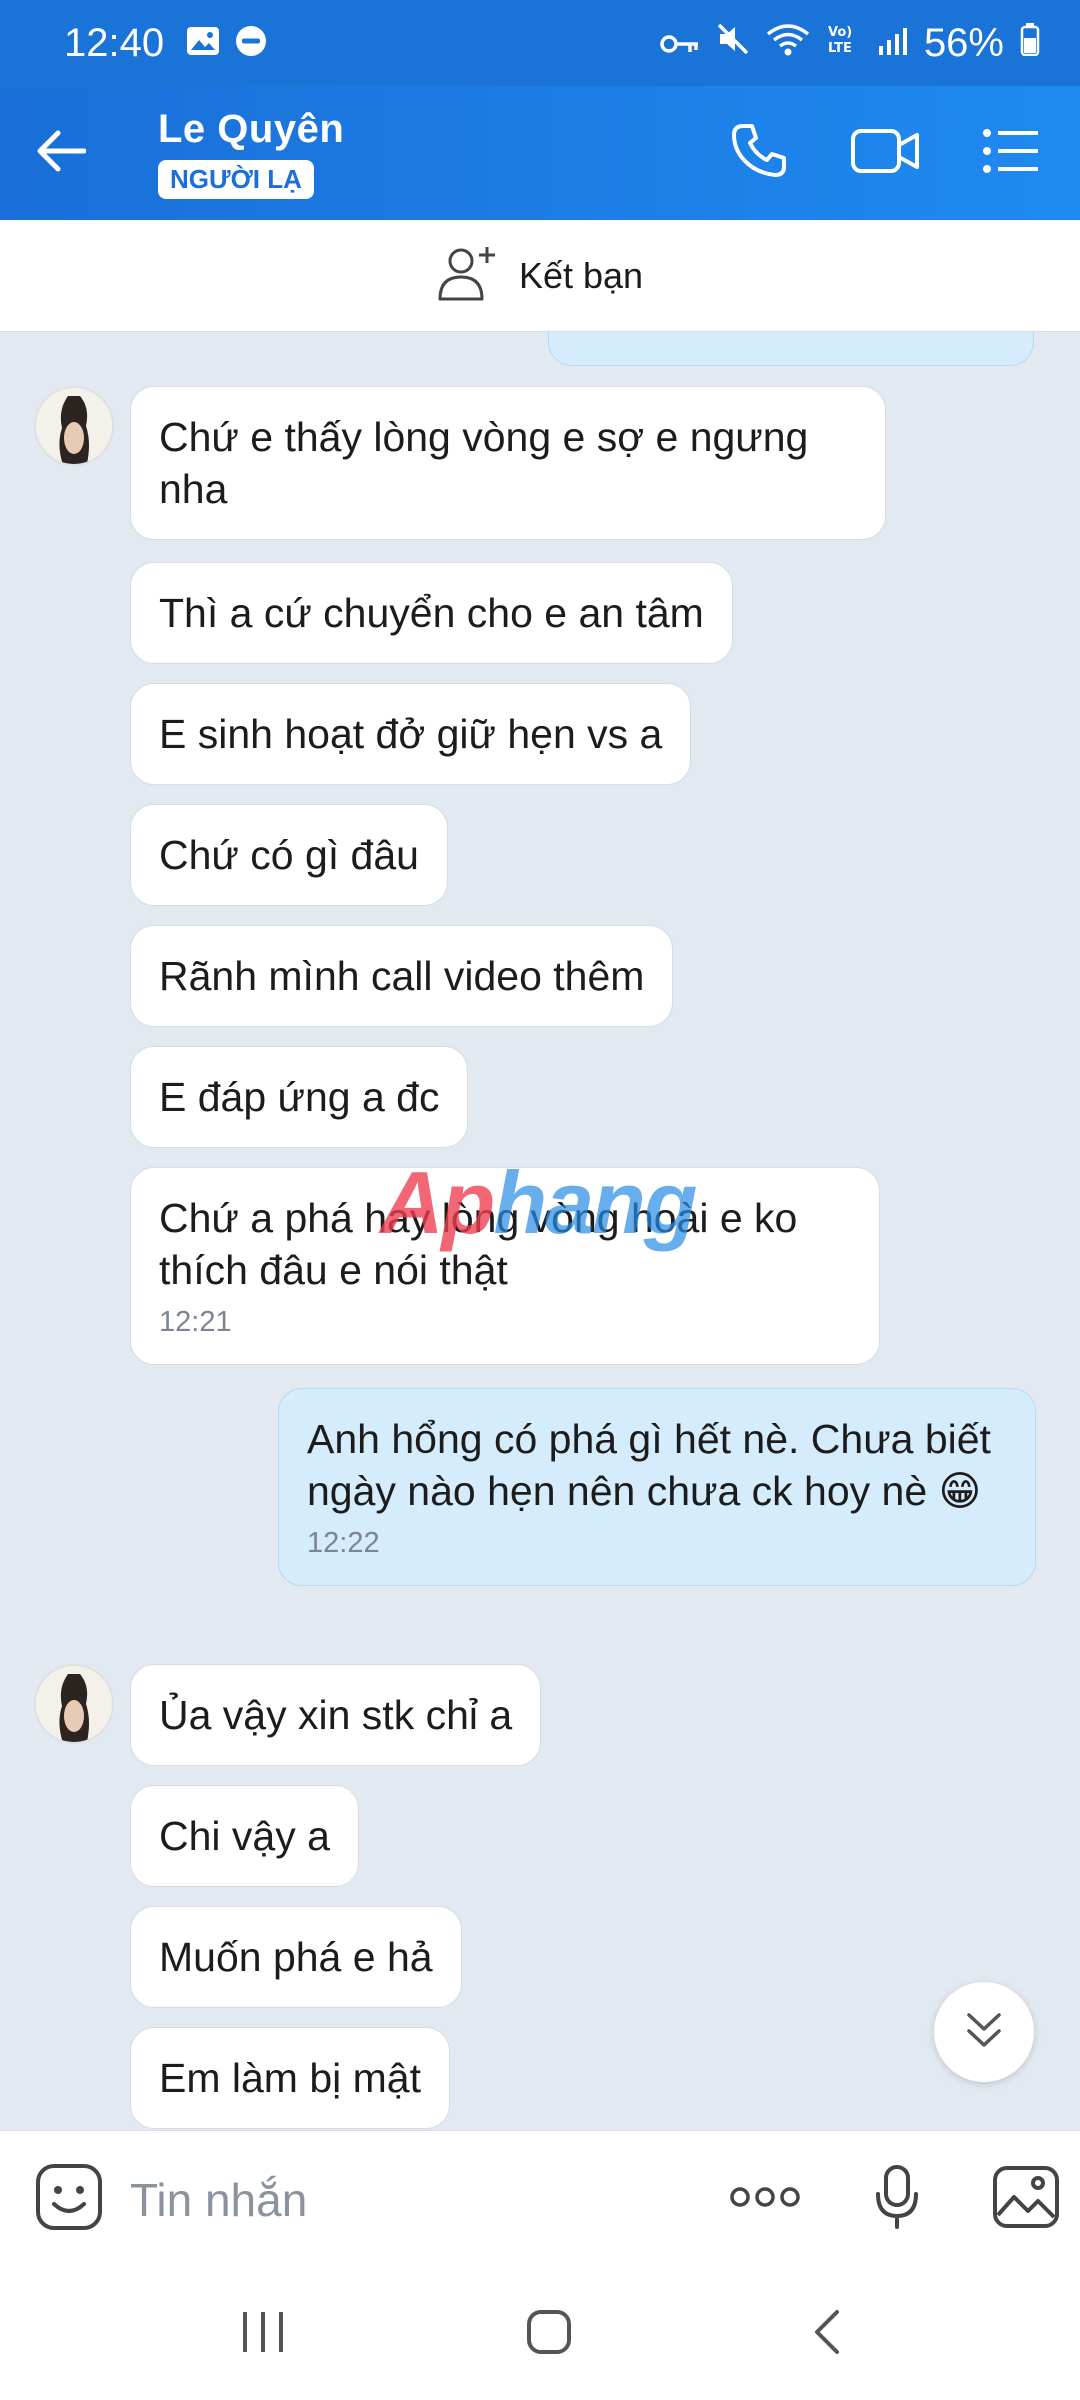 This screenshot has height=2400, width=1080. Describe the element at coordinates (251, 129) in the screenshot. I see `contact-name: Le Quyên` at that location.